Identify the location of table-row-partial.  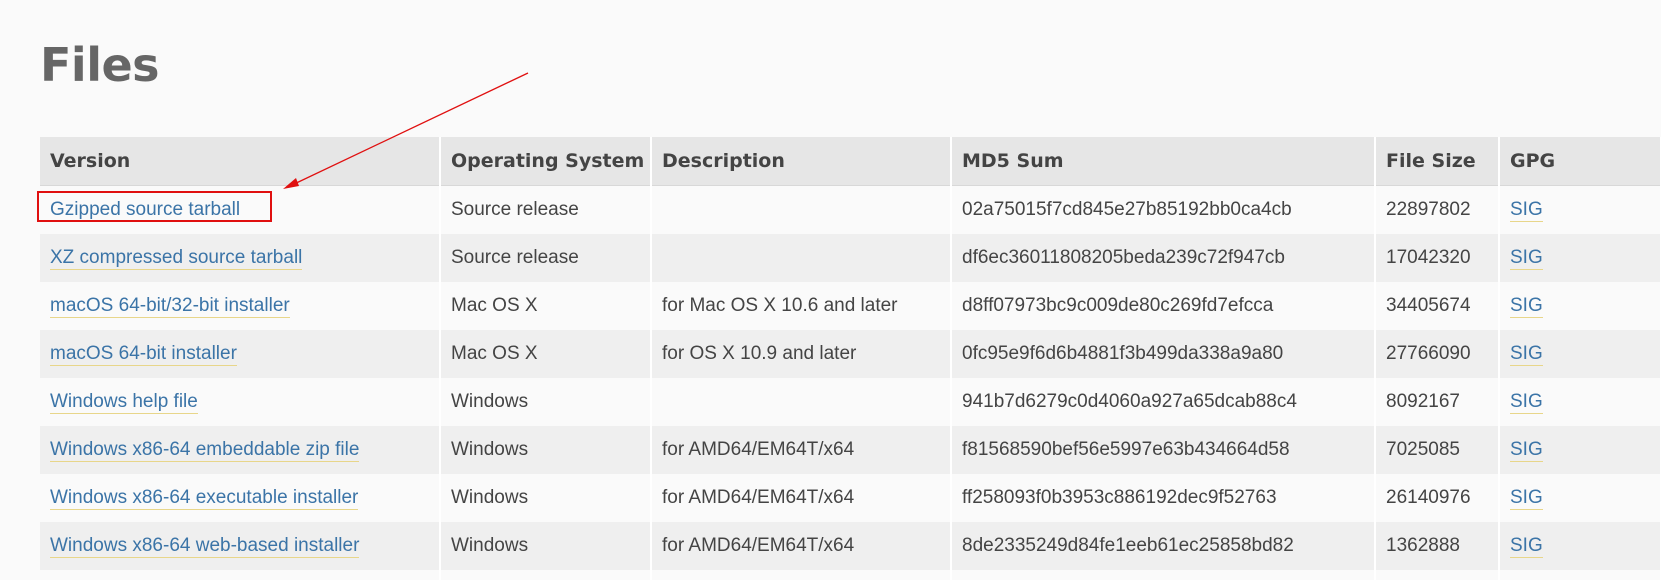
(850, 575).